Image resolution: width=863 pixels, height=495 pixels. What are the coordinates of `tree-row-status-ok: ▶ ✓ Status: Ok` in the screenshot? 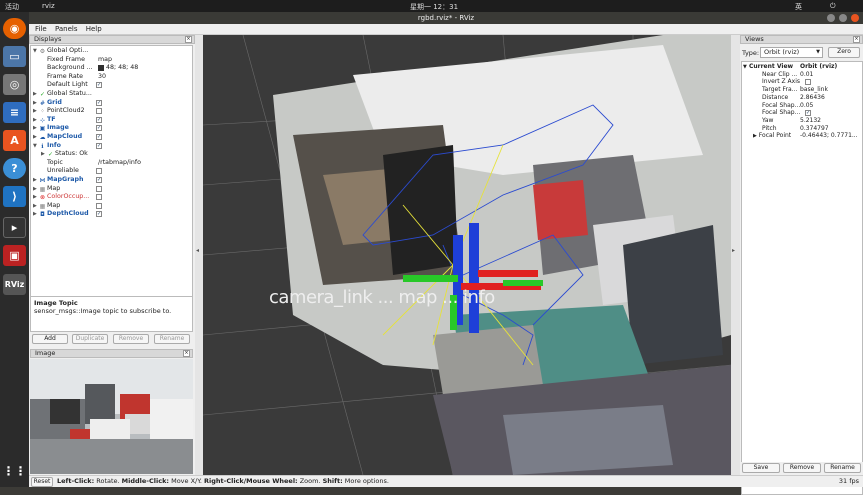 It's located at (112, 154).